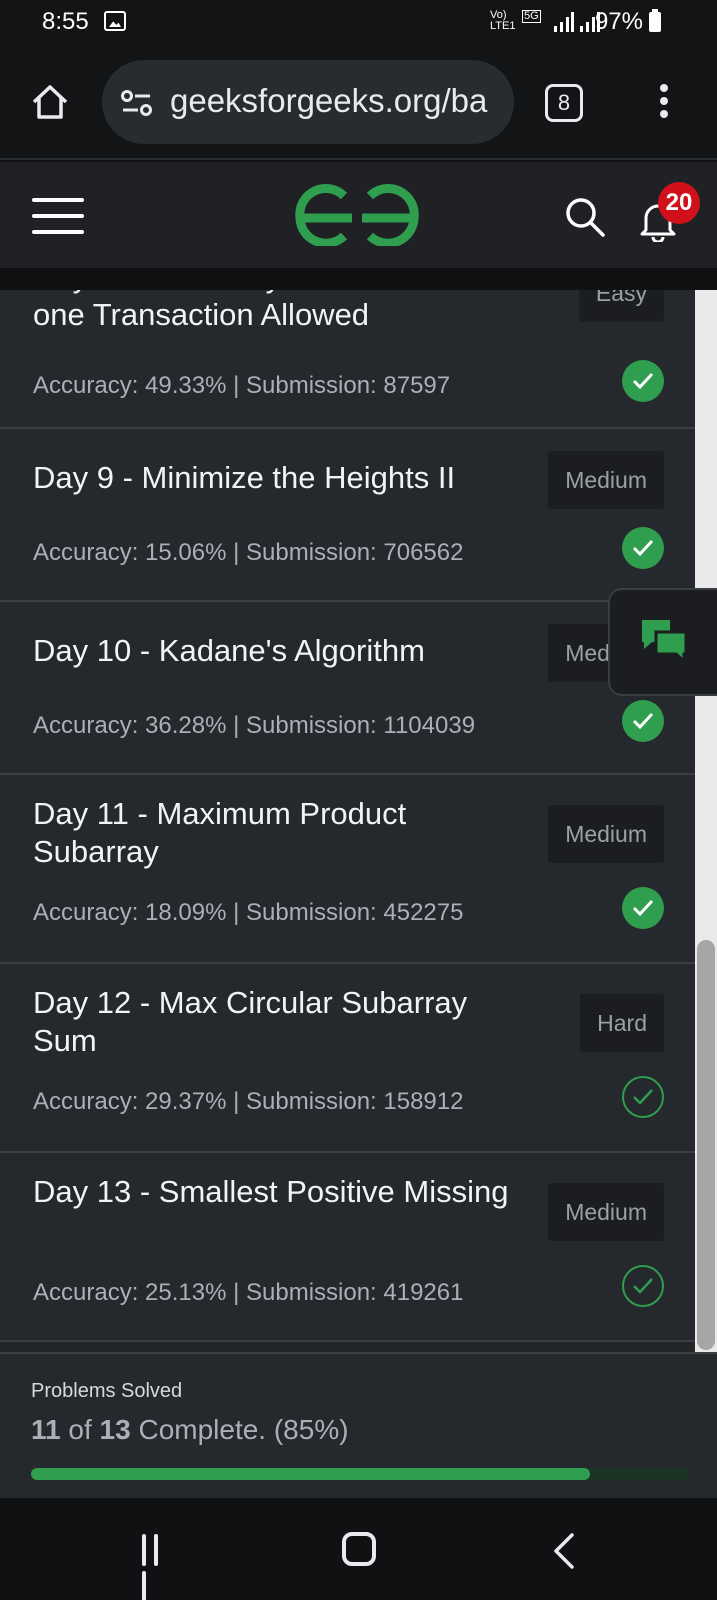  What do you see at coordinates (115, 1429) in the screenshot?
I see `total-count: 13` at bounding box center [115, 1429].